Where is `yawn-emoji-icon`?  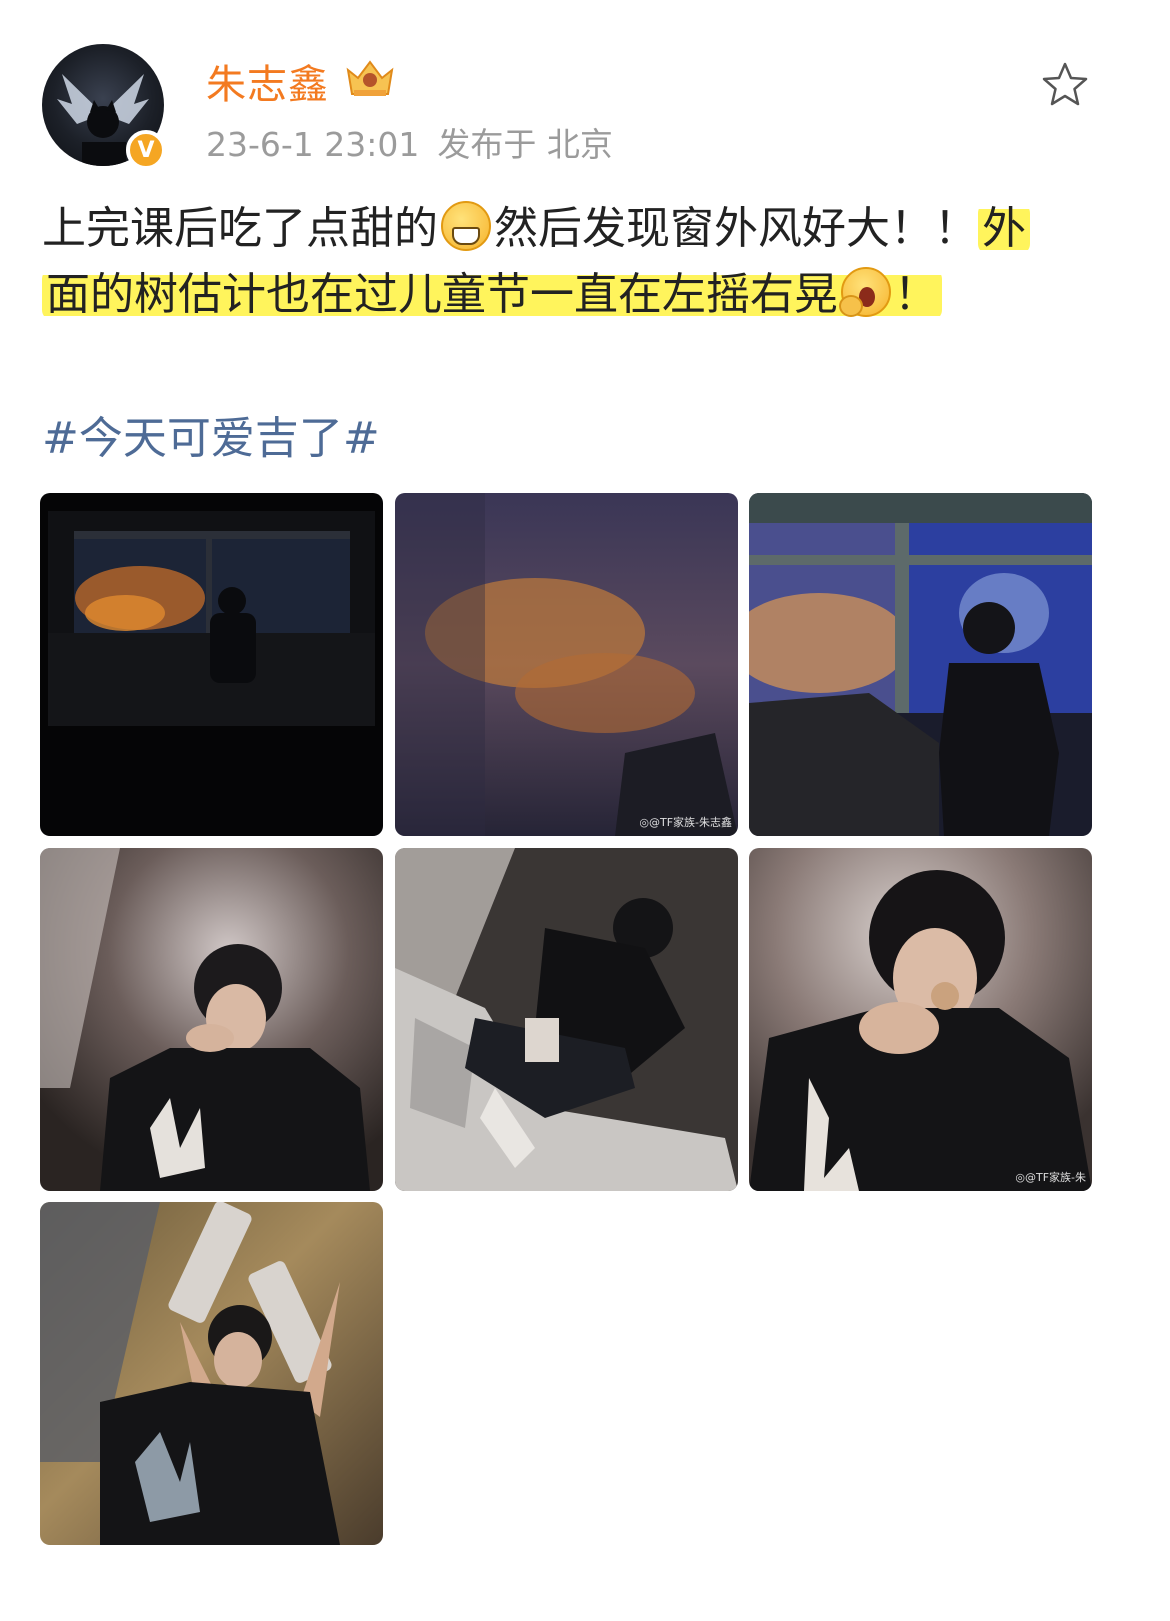 yawn-emoji-icon is located at coordinates (865, 292).